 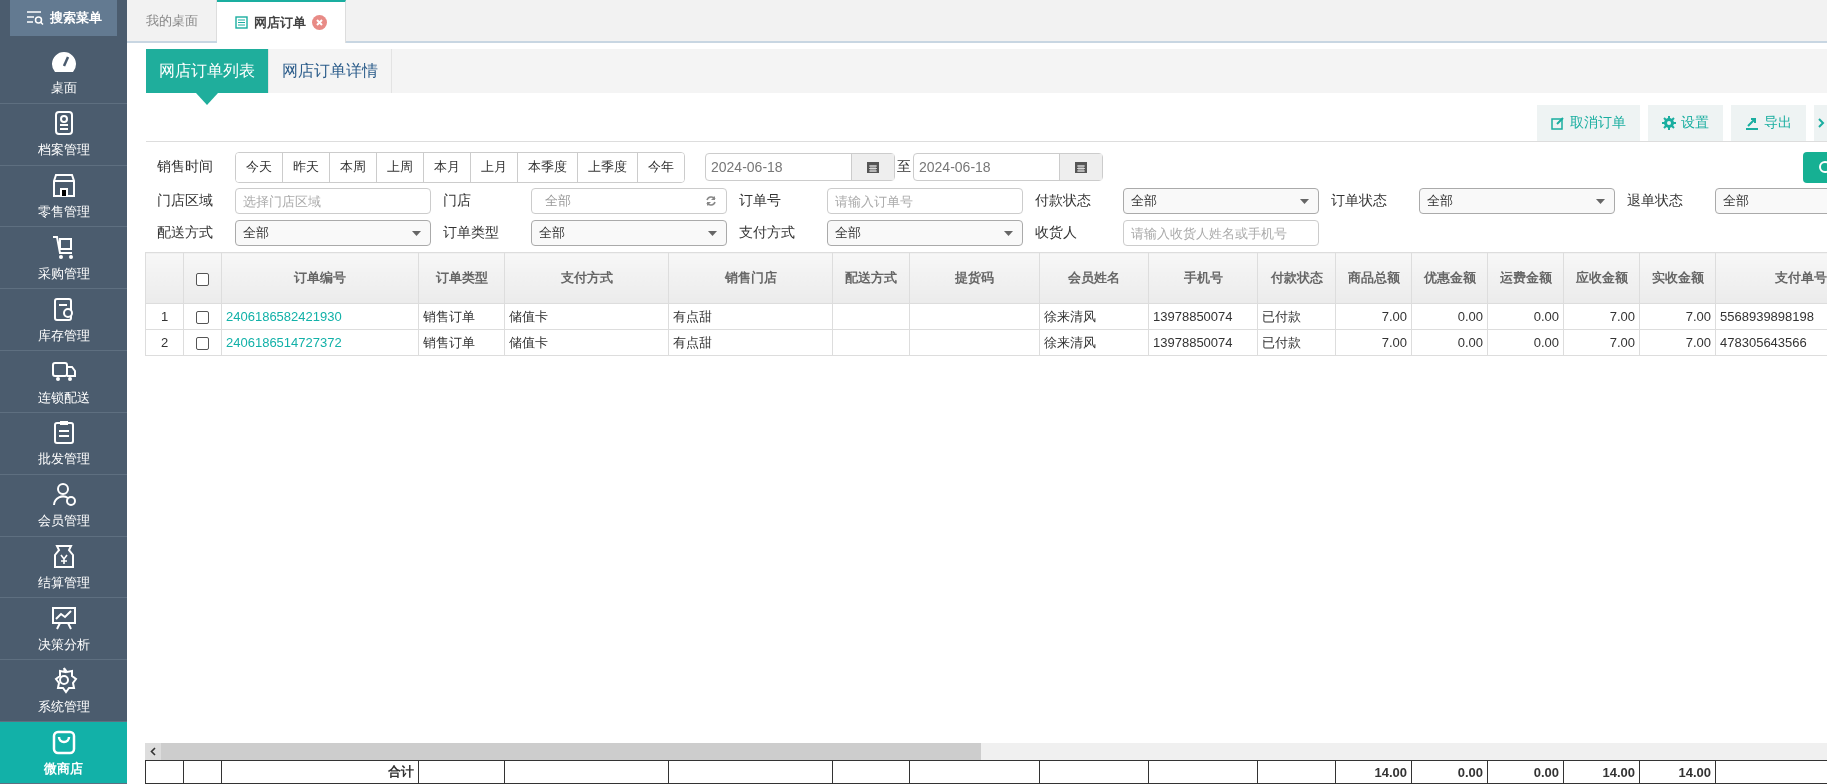 I want to click on column-header: 实收金额, so click(x=1677, y=278).